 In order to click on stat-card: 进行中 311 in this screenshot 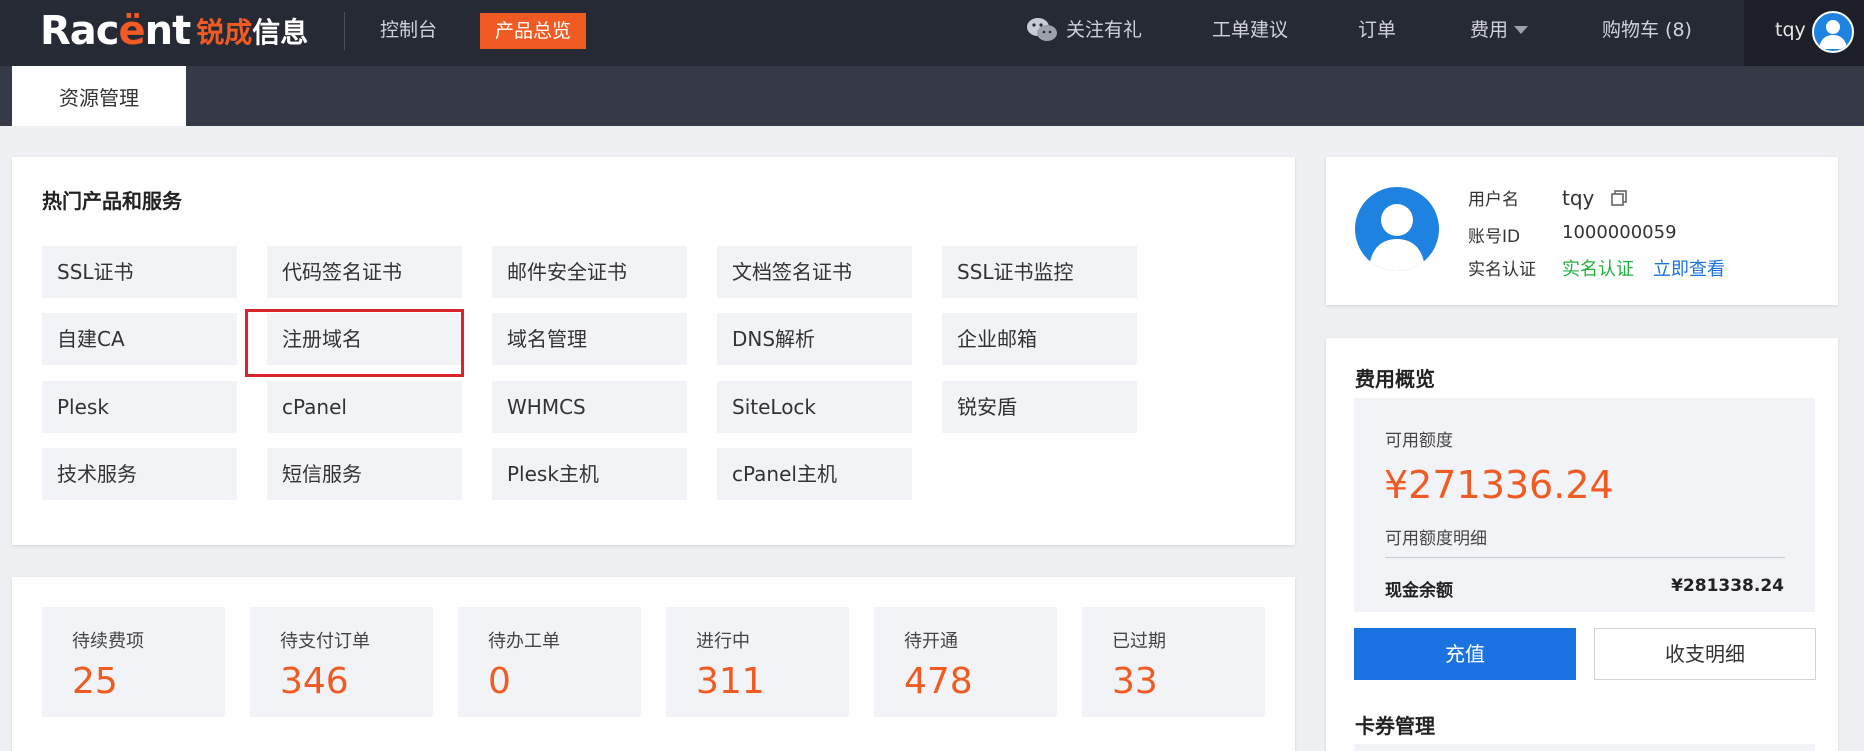, I will do `click(757, 662)`.